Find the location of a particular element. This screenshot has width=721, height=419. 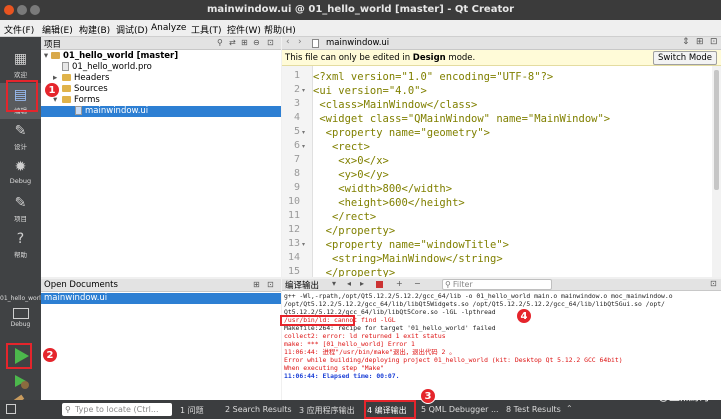

line-number: 4 is located at coordinates (296, 117).